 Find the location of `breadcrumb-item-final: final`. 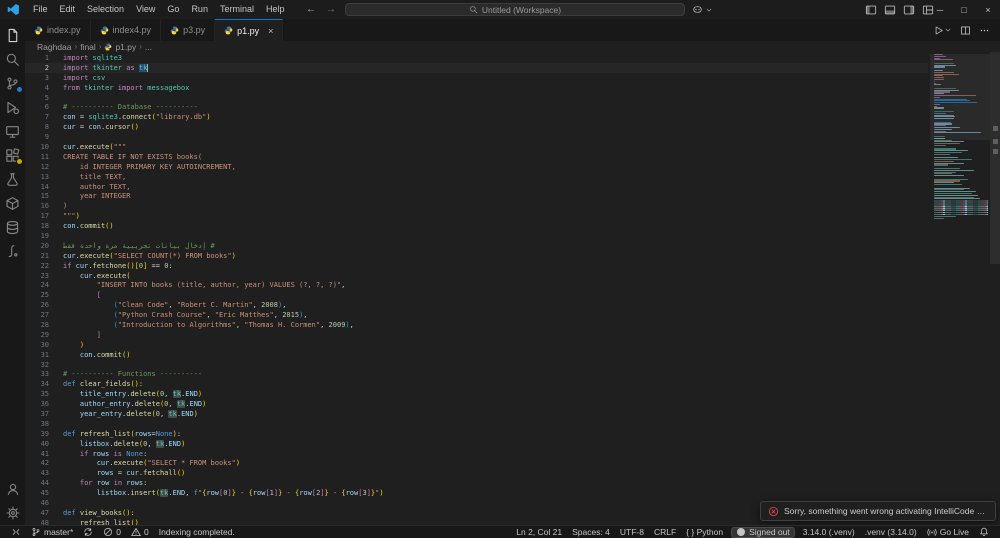

breadcrumb-item-final: final is located at coordinates (88, 47).